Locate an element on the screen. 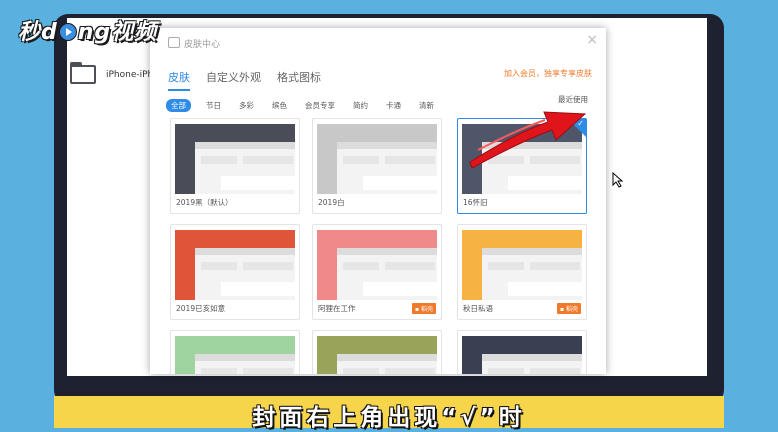  filter-festival: 节日 is located at coordinates (213, 105).